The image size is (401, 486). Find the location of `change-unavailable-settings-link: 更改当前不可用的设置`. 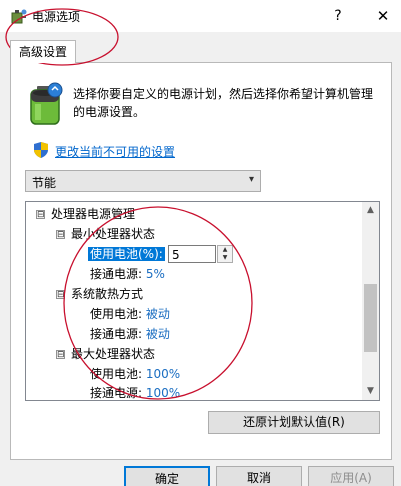

change-unavailable-settings-link: 更改当前不可用的设置 is located at coordinates (115, 151).